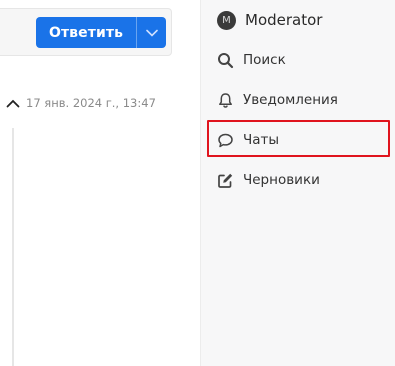 This screenshot has width=395, height=366. I want to click on timeline-line, so click(13, 247).